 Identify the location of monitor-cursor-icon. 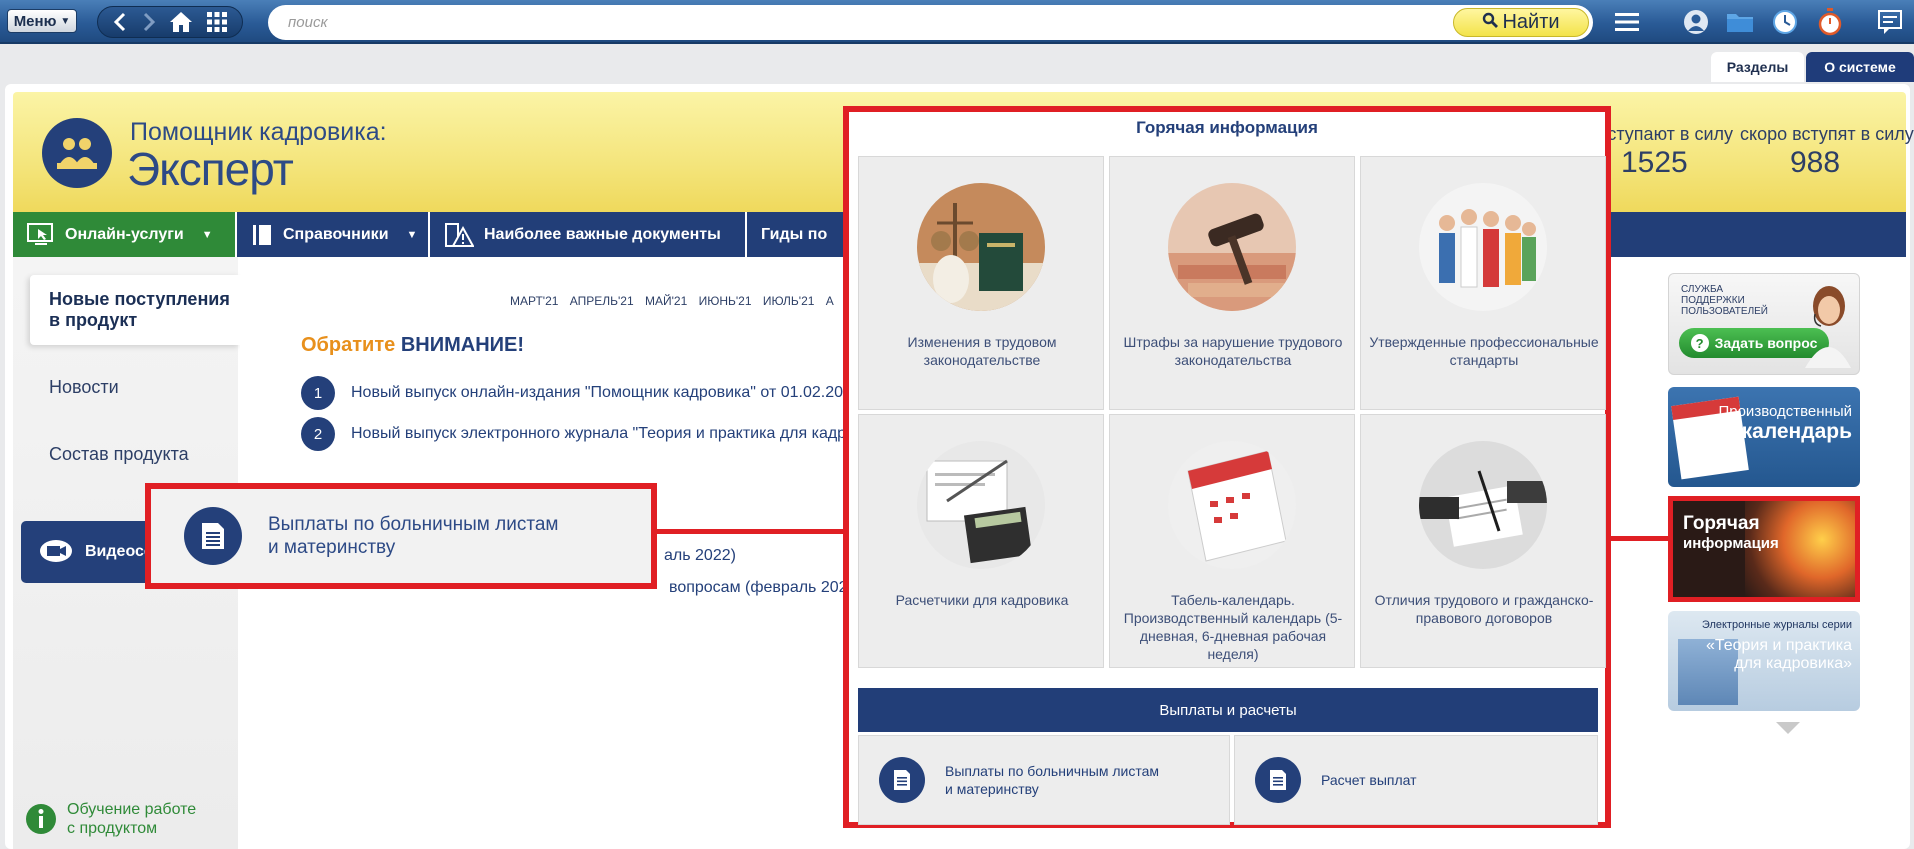
(40, 233).